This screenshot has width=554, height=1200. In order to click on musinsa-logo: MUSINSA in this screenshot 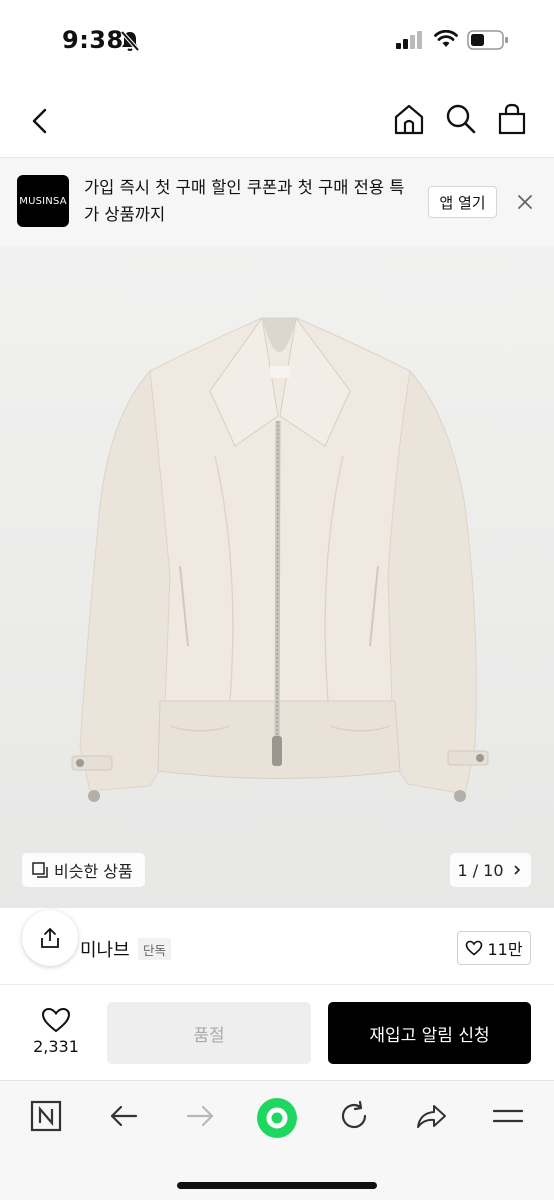, I will do `click(43, 201)`.